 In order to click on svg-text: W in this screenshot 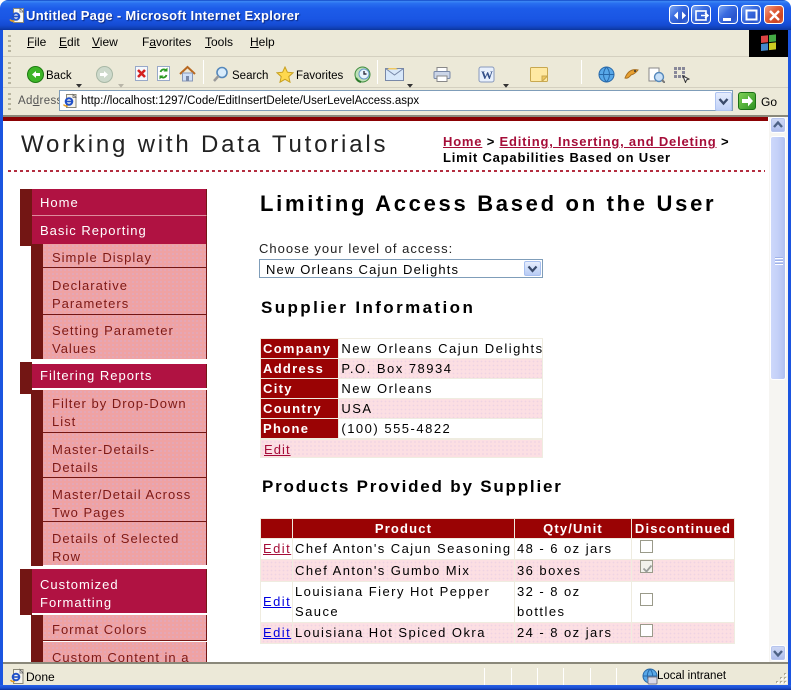, I will do `click(487, 75)`.